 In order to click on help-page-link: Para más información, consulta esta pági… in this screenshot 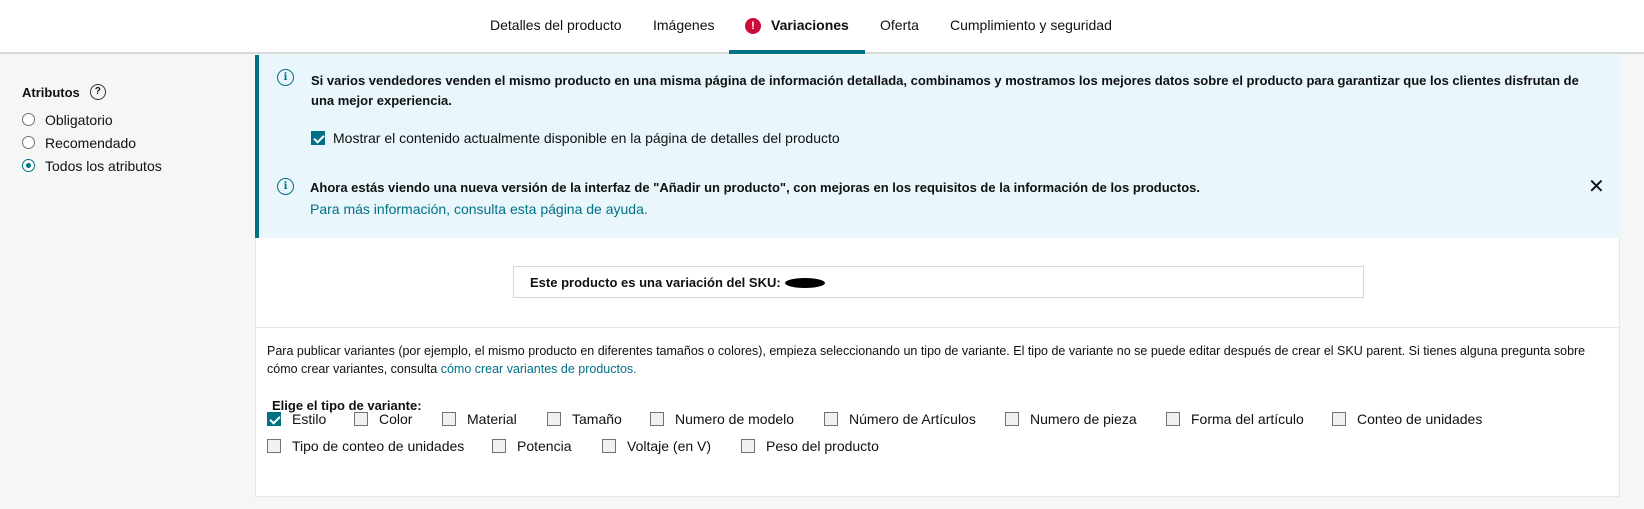, I will do `click(479, 209)`.